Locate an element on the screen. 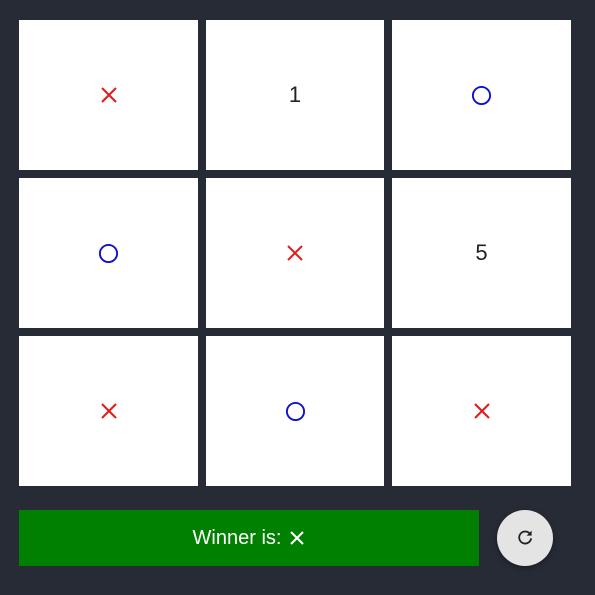 The width and height of the screenshot is (595, 595). winner-status-bar: Winner is: is located at coordinates (249, 538).